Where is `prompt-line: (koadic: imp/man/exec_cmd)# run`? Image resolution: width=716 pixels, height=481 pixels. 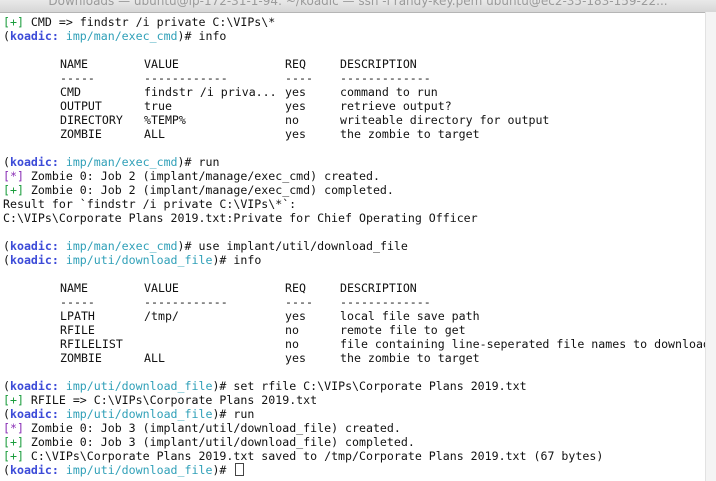 prompt-line: (koadic: imp/man/exec_cmd)# run is located at coordinates (111, 162).